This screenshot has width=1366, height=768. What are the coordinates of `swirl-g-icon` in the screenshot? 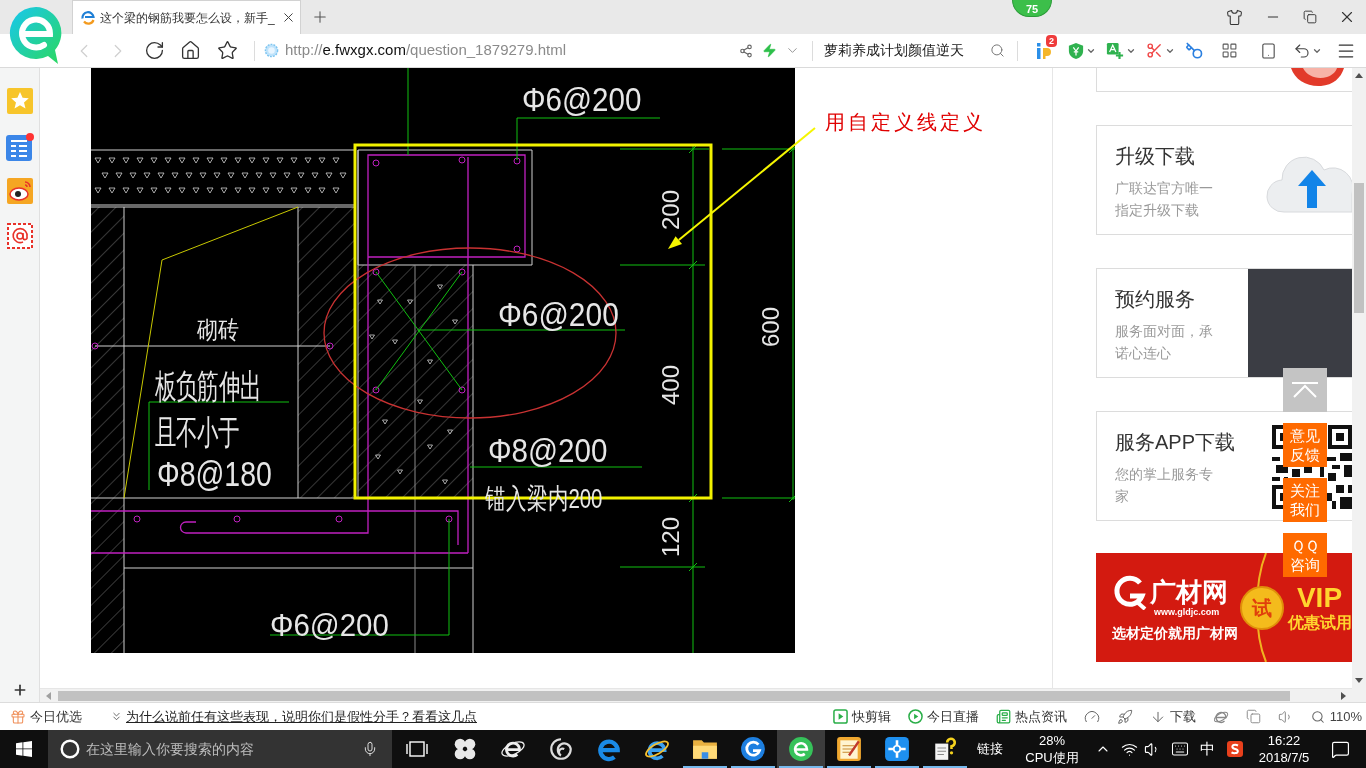 It's located at (753, 749).